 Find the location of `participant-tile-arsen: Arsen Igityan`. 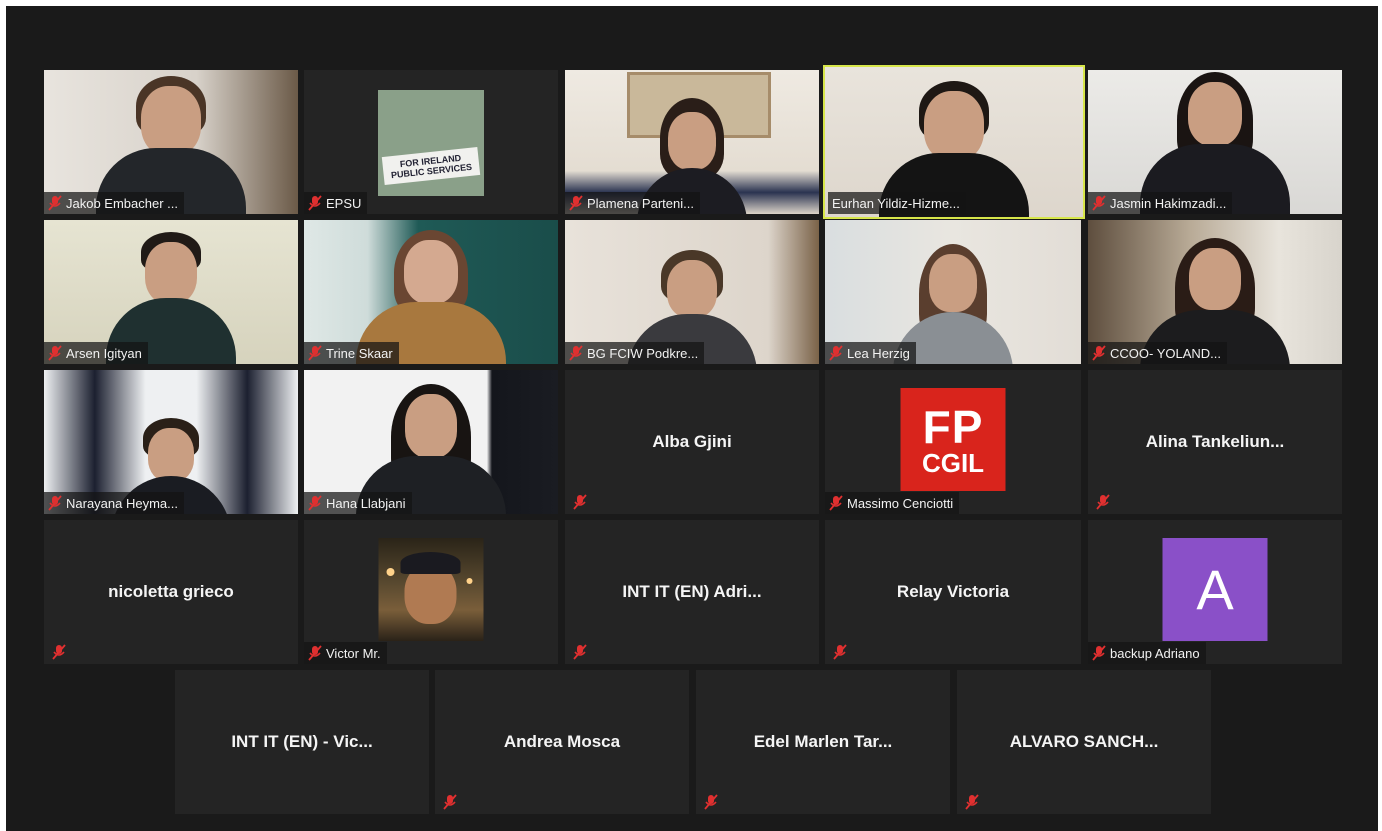

participant-tile-arsen: Arsen Igityan is located at coordinates (171, 292).